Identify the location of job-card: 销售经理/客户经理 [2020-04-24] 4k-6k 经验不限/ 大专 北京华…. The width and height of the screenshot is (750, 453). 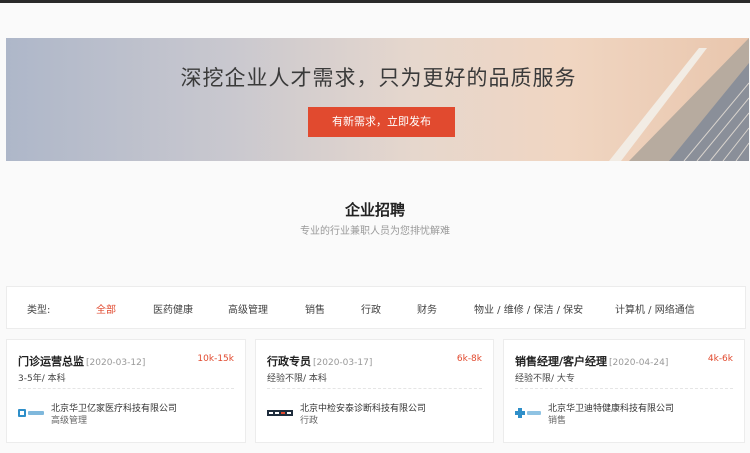
(624, 391).